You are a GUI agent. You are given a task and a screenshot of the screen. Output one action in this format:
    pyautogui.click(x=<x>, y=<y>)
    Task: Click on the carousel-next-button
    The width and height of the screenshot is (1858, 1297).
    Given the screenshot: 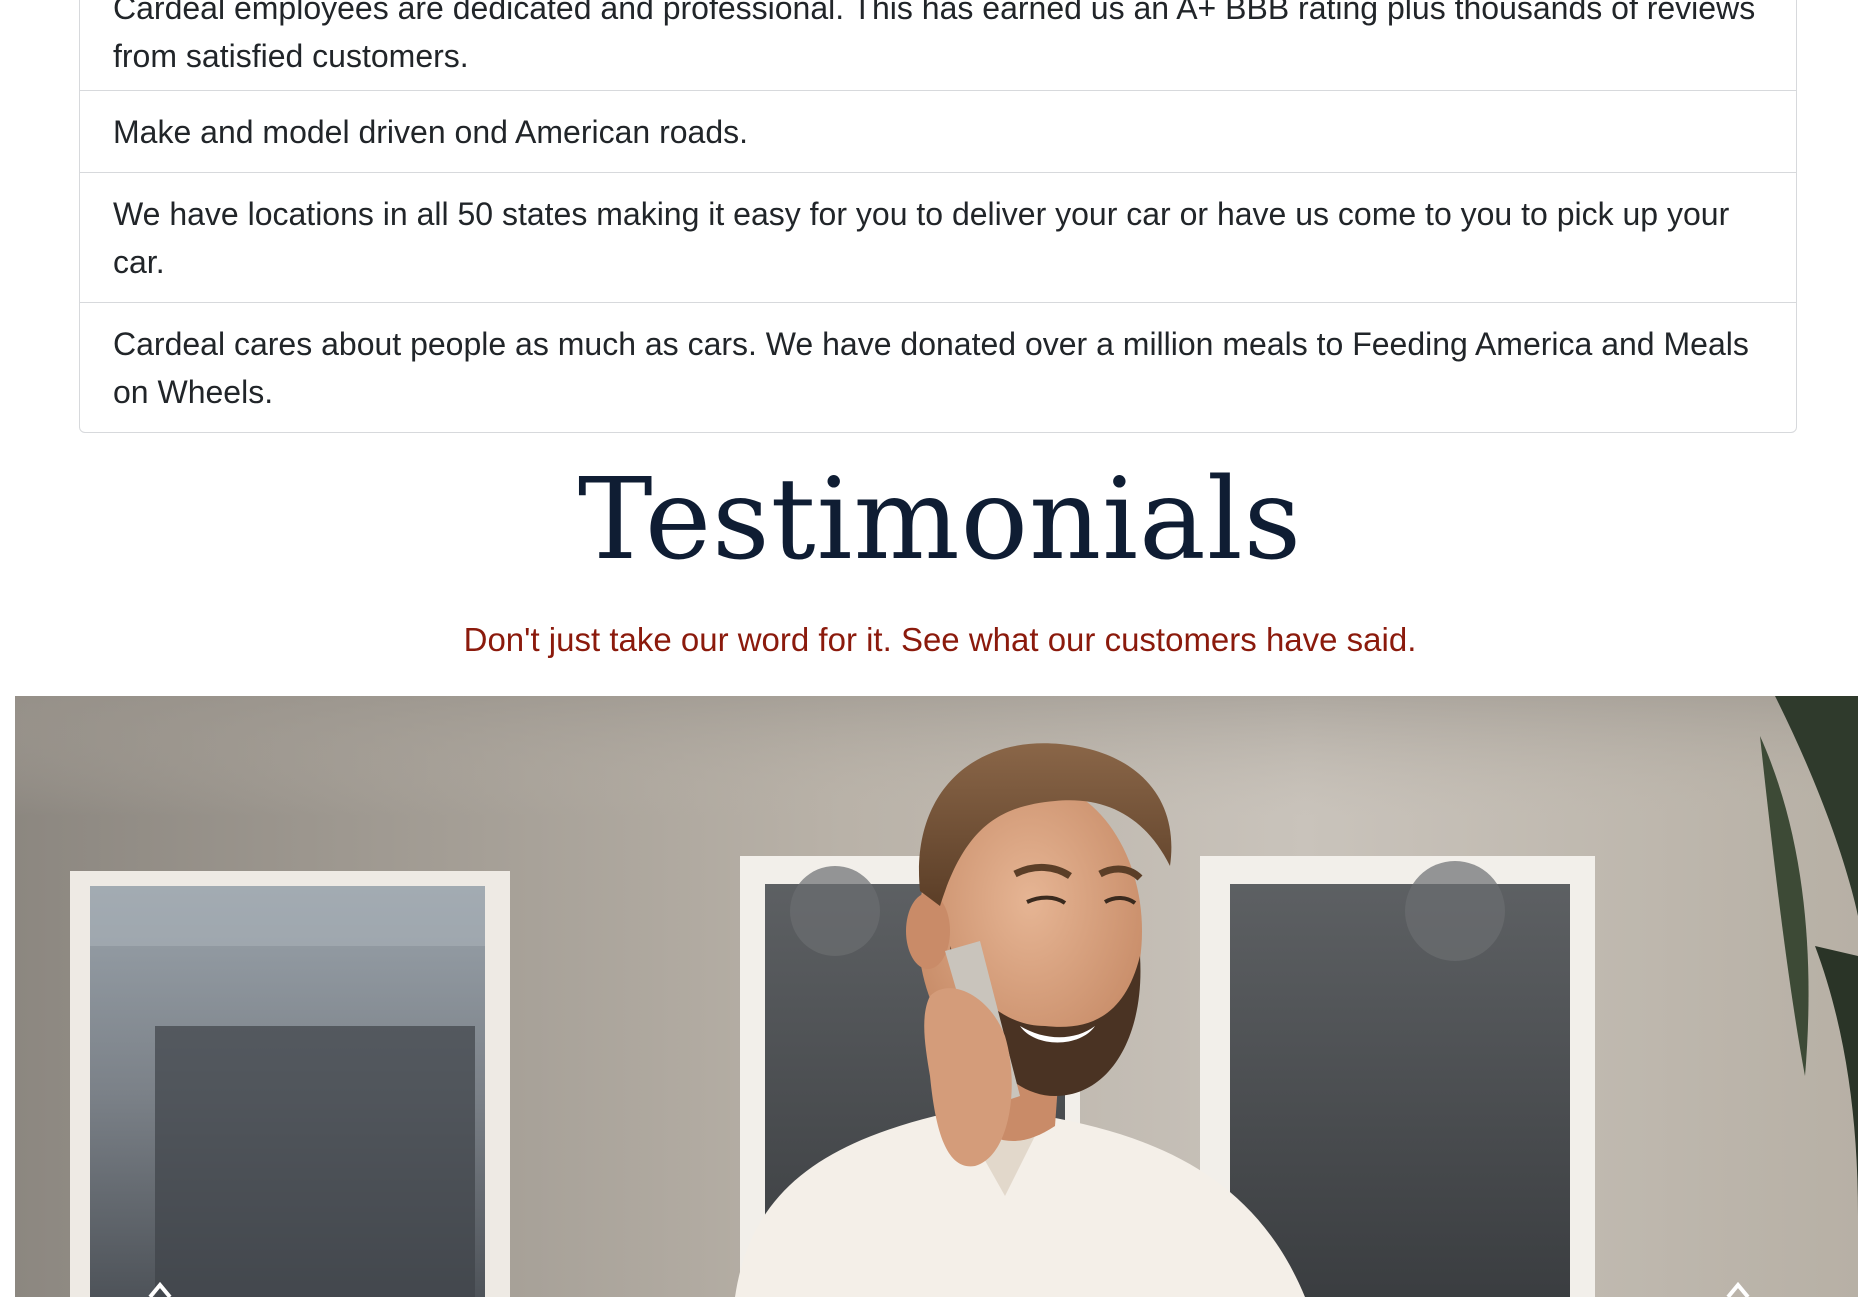 What is the action you would take?
    pyautogui.click(x=1738, y=1267)
    